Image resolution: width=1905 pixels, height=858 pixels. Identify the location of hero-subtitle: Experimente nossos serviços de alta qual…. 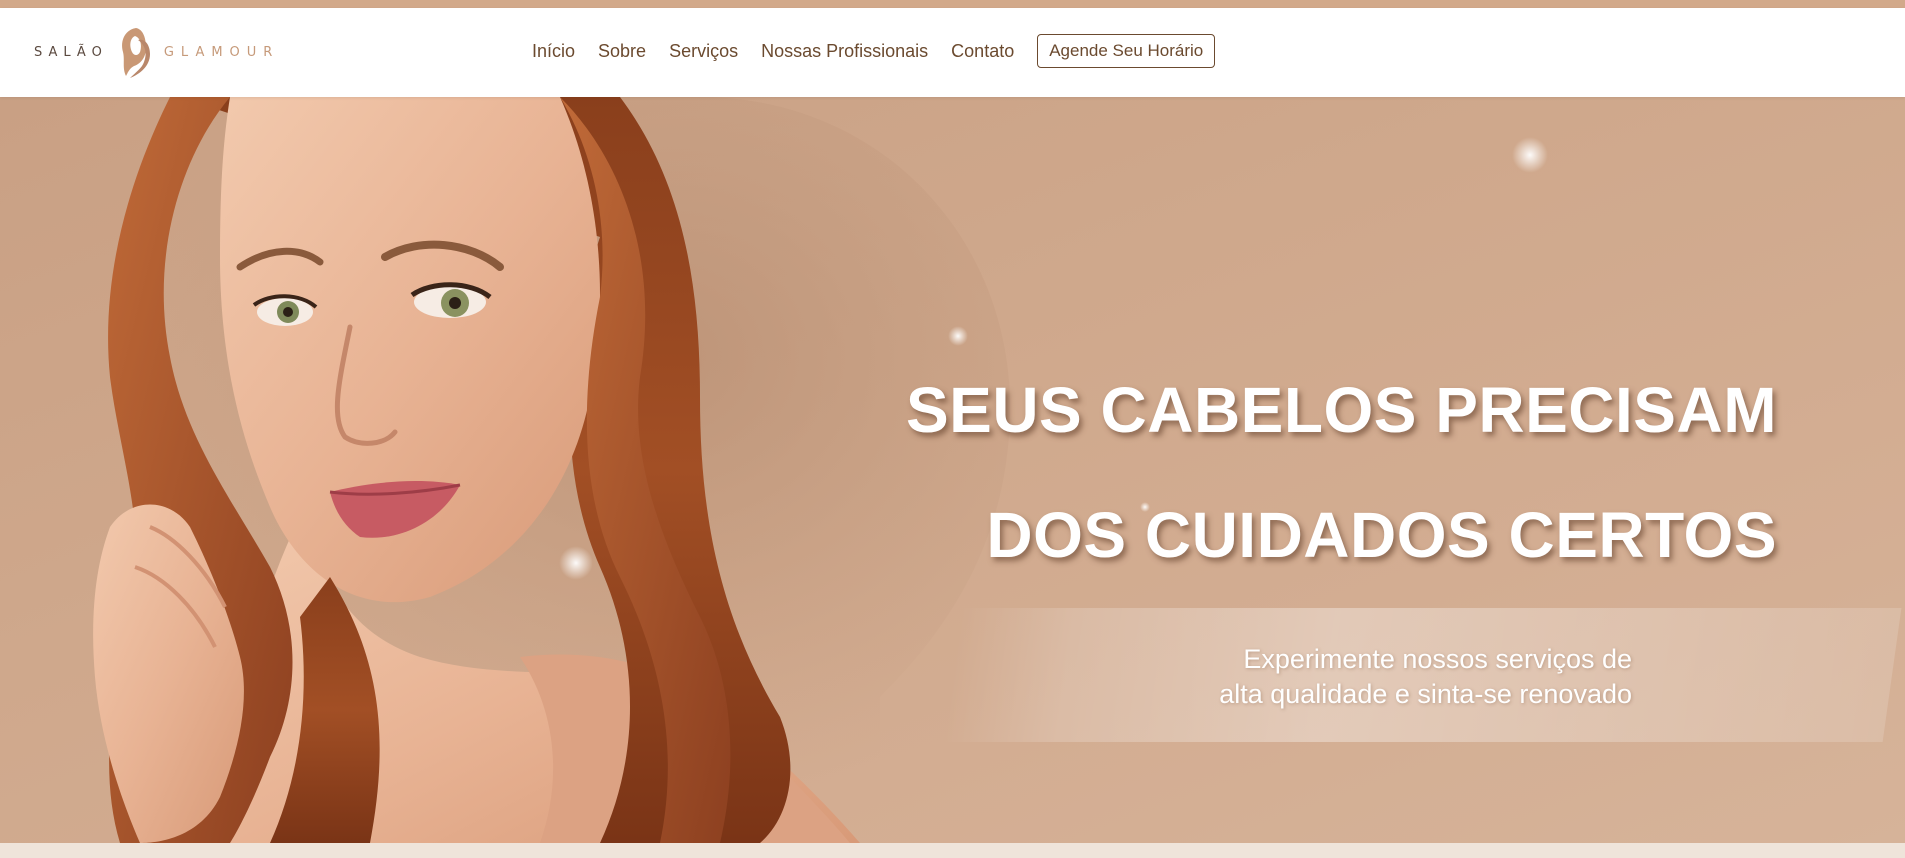
(1366, 677).